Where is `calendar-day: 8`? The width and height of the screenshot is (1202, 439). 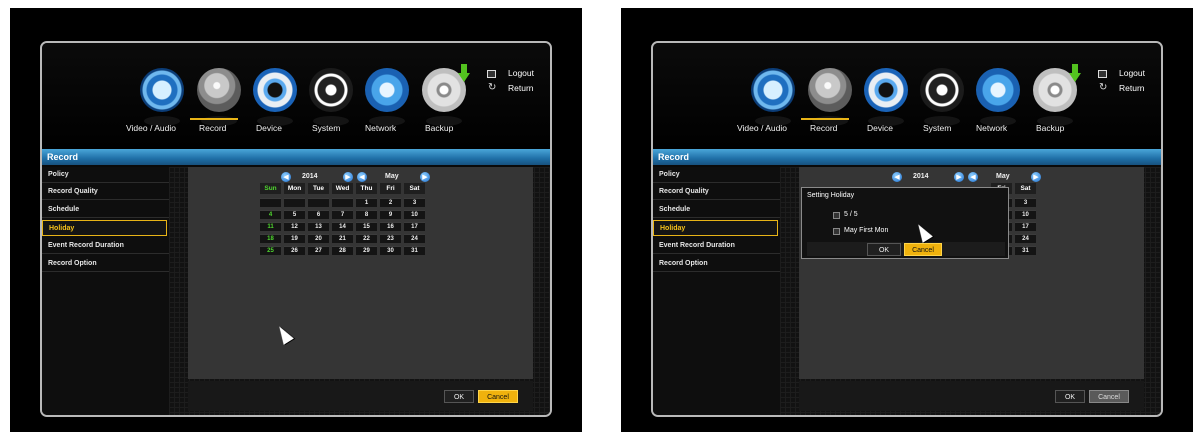 calendar-day: 8 is located at coordinates (366, 214).